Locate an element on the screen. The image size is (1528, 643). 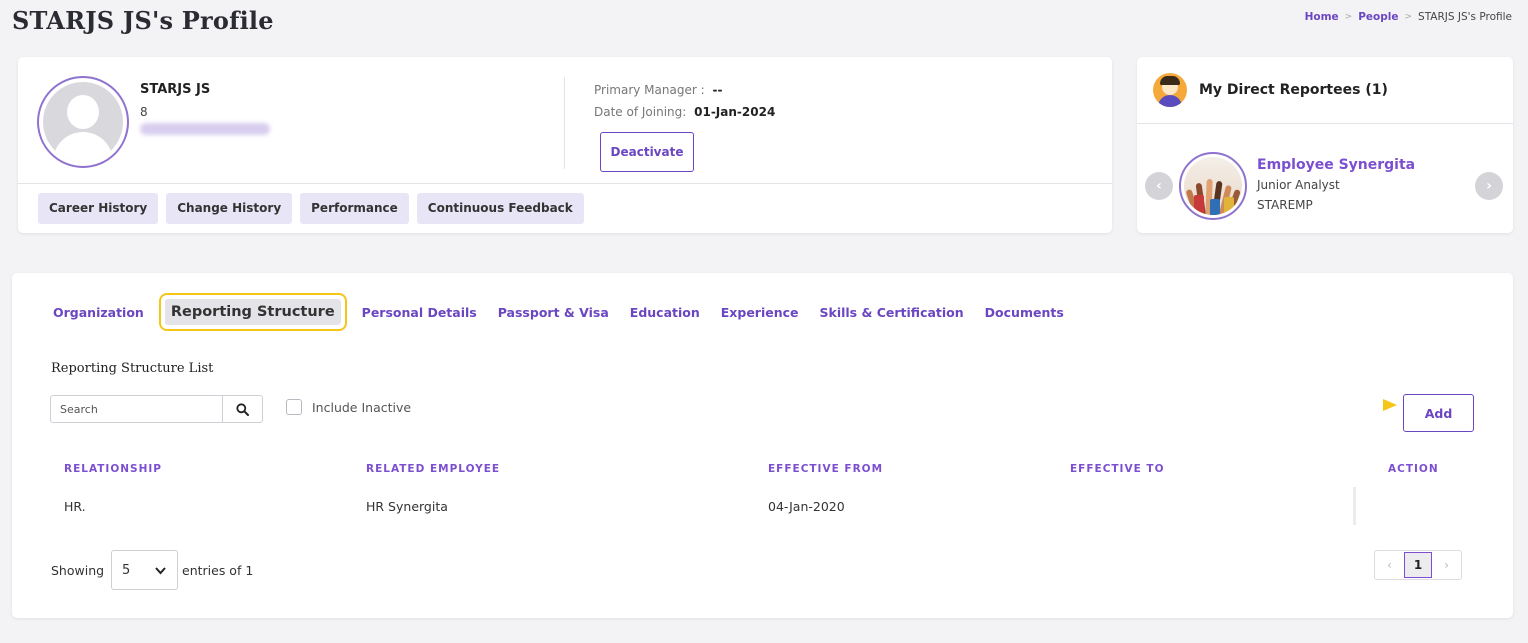
continuous-feedback-button: Continuous Feedback is located at coordinates (500, 208).